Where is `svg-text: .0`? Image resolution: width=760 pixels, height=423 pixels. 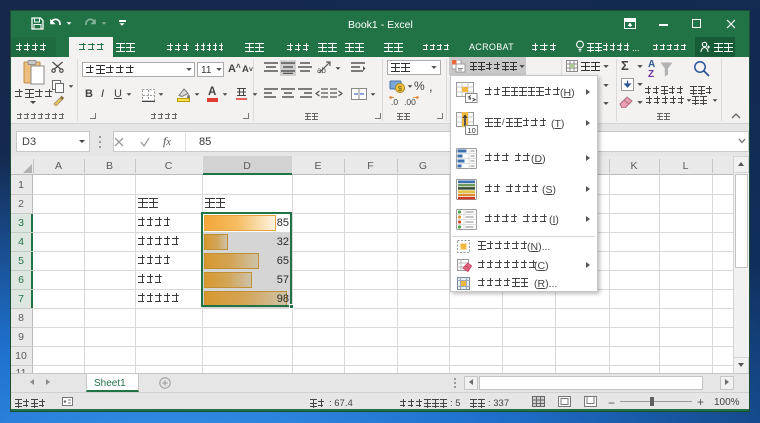 svg-text: .0 is located at coordinates (394, 101).